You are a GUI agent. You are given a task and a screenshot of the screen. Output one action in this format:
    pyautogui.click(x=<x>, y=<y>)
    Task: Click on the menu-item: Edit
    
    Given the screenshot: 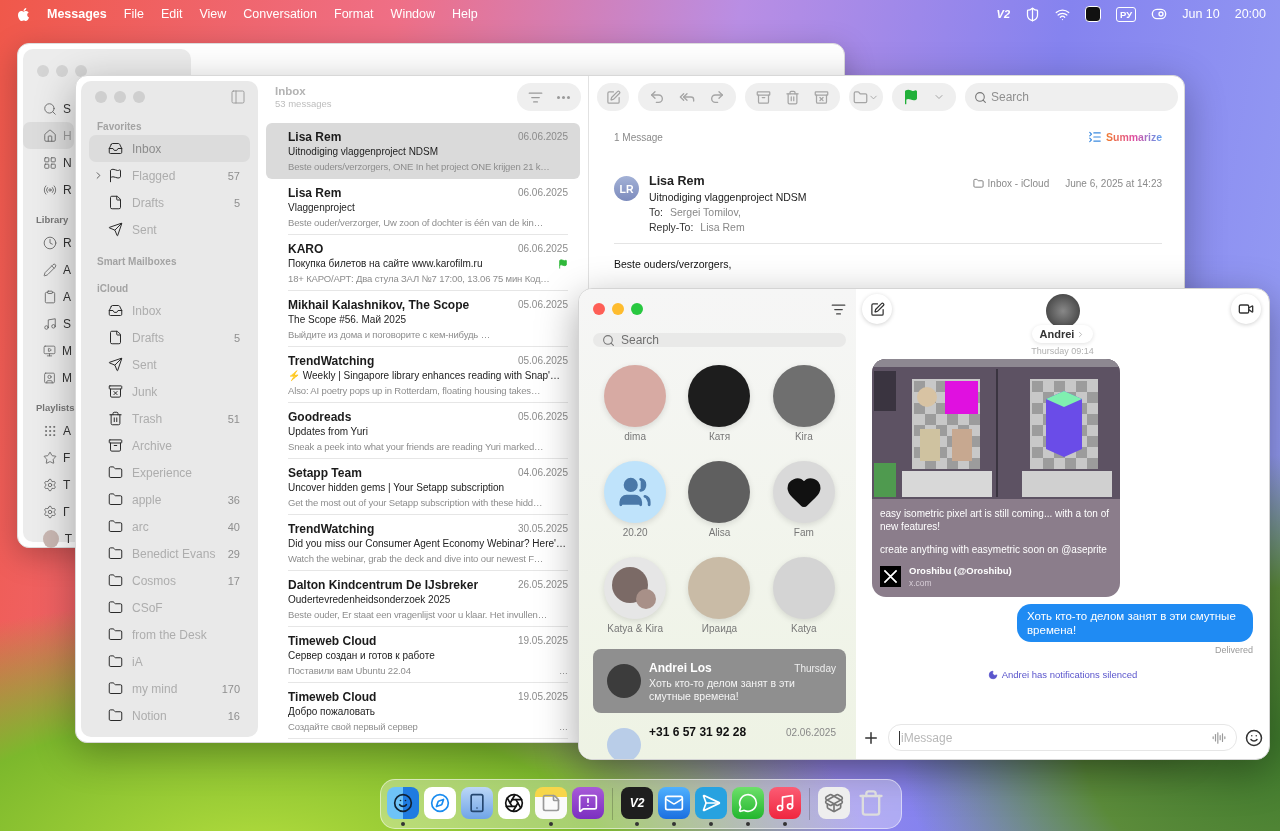 What is the action you would take?
    pyautogui.click(x=171, y=14)
    